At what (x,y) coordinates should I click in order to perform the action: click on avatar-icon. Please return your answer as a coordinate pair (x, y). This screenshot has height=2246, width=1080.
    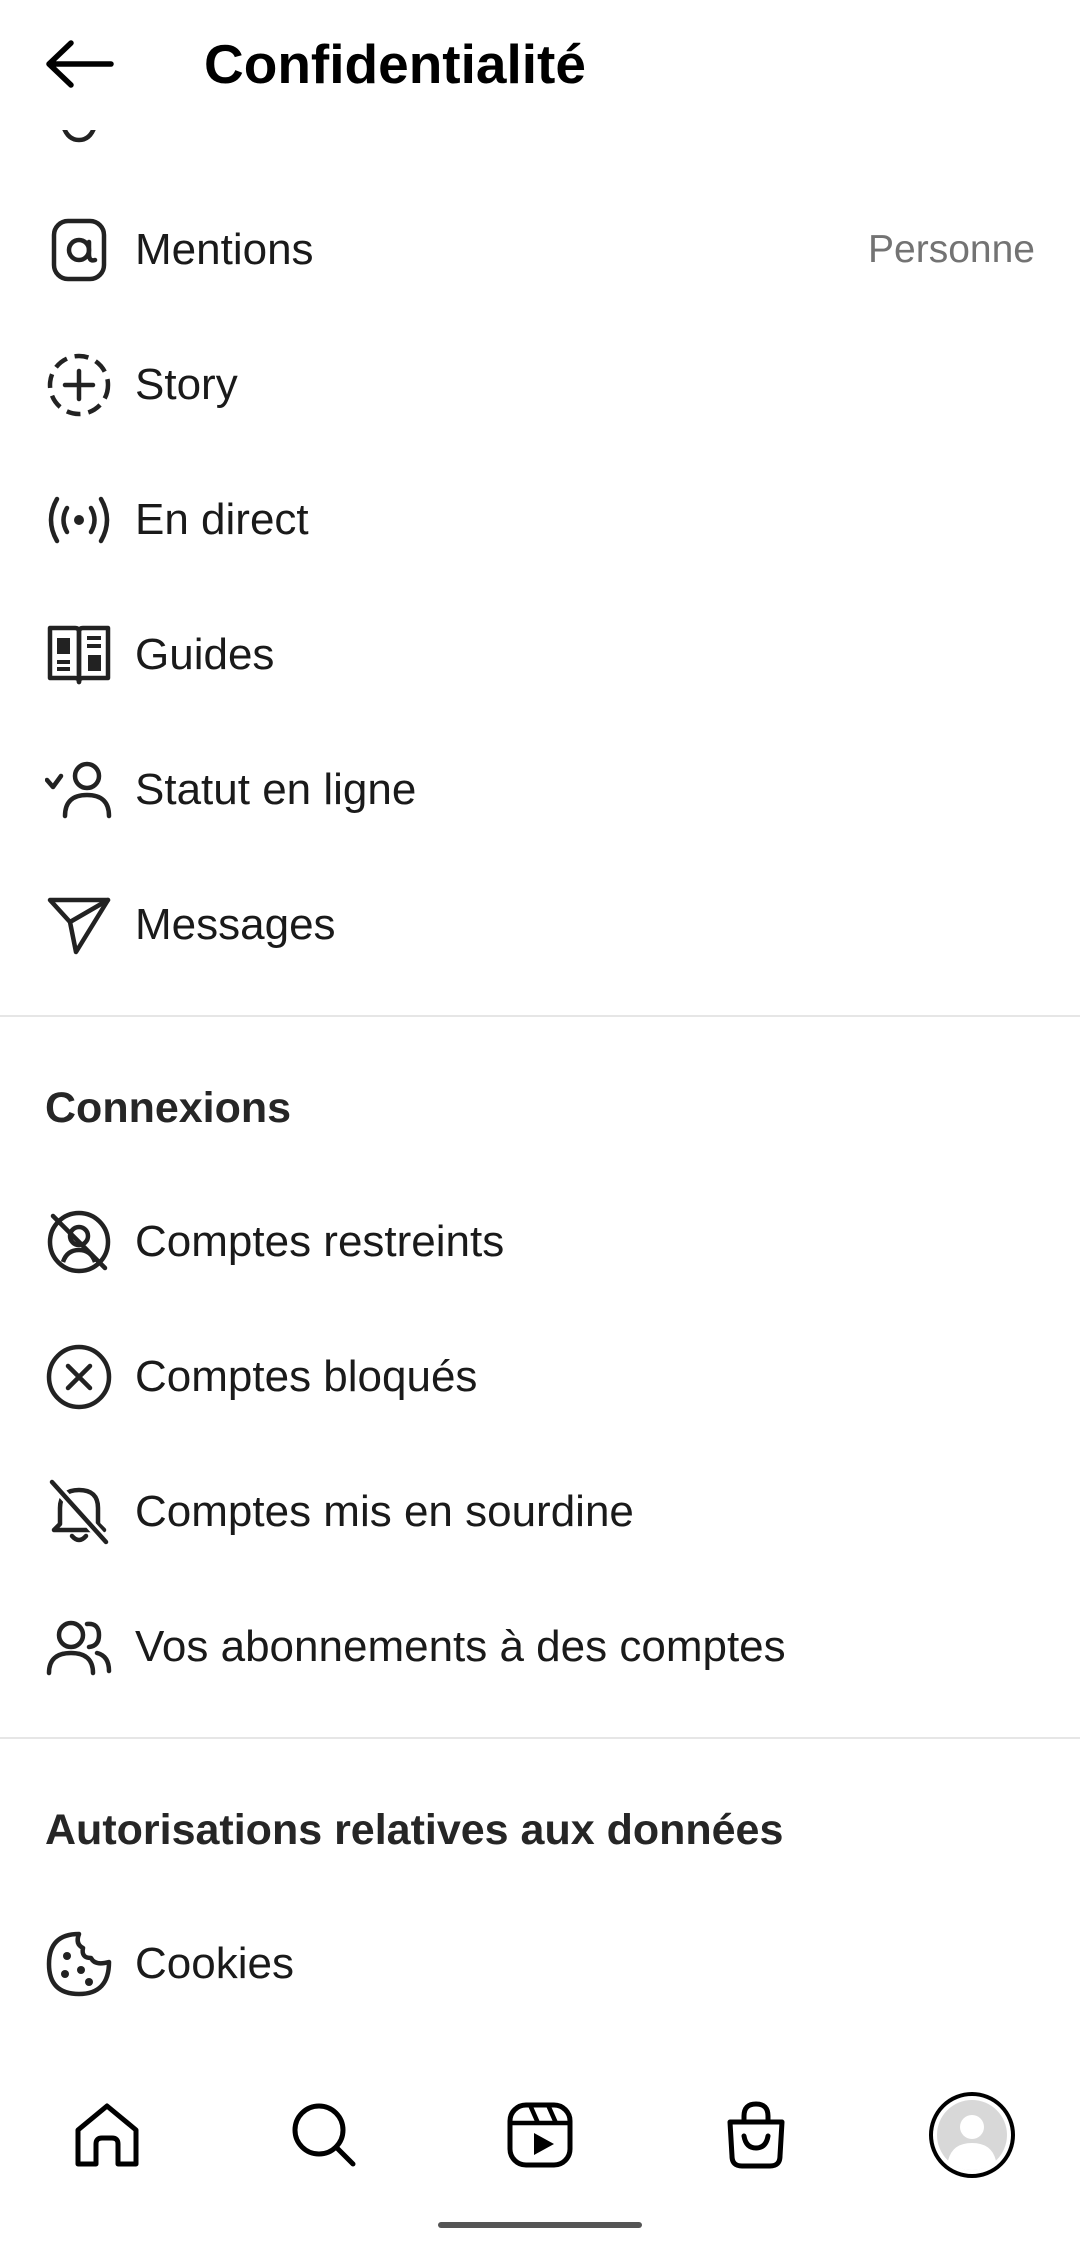
    Looking at the image, I should click on (972, 2135).